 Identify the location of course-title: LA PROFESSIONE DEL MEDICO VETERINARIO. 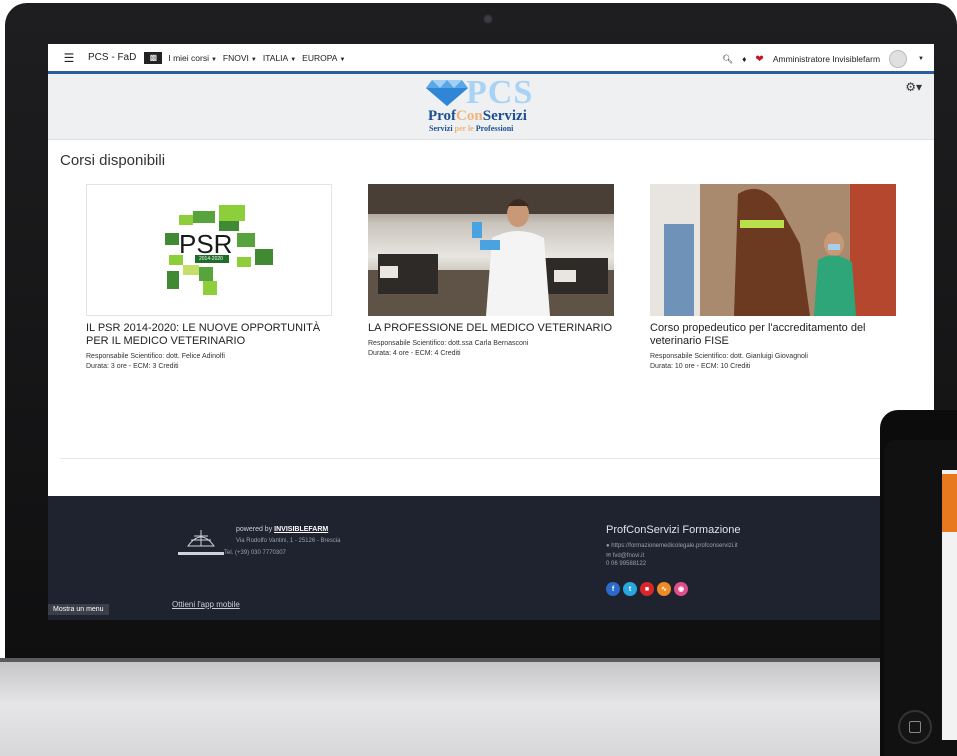
(491, 328).